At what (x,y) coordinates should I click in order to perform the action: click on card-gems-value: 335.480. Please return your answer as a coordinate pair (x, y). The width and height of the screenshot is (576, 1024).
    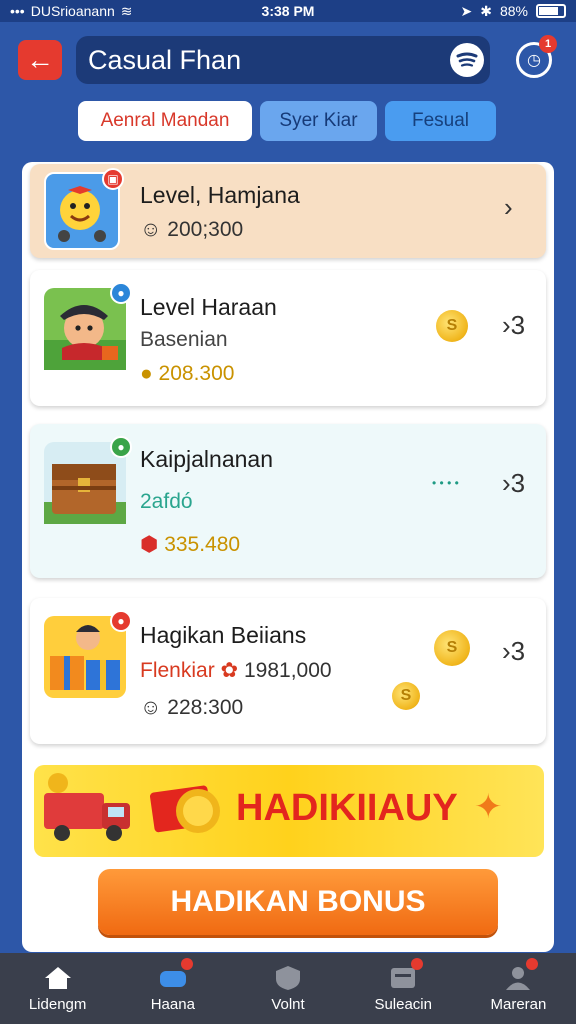
    Looking at the image, I should click on (202, 544).